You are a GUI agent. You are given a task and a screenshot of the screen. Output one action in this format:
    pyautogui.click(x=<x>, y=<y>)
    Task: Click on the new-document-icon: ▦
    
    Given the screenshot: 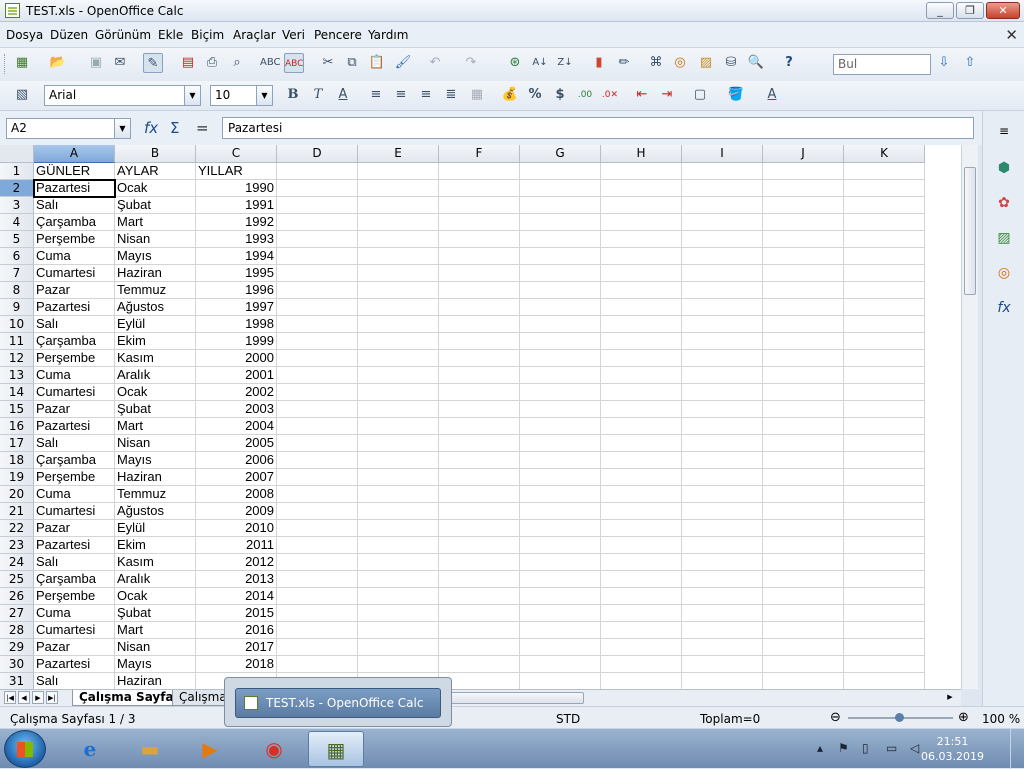 What is the action you would take?
    pyautogui.click(x=22, y=63)
    